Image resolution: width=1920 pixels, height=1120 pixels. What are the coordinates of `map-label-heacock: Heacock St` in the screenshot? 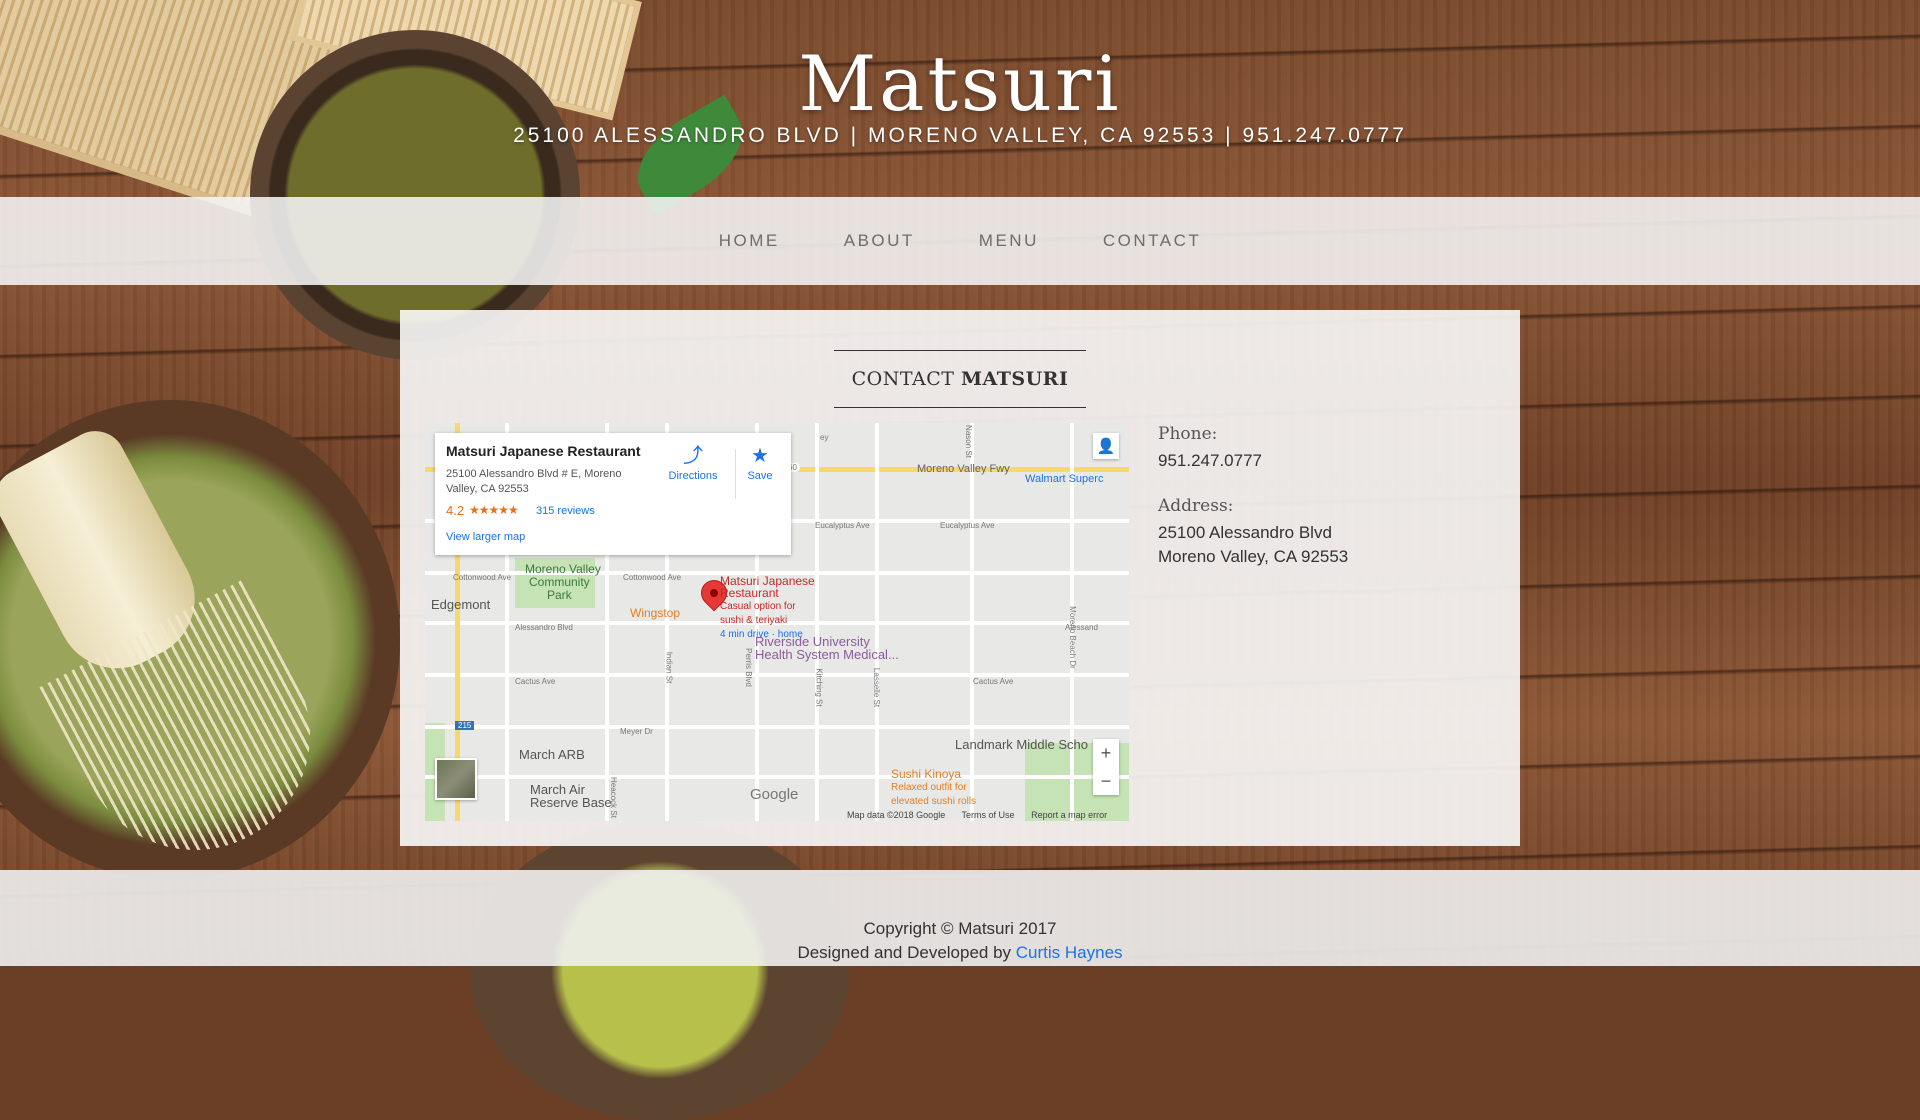 It's located at (613, 797).